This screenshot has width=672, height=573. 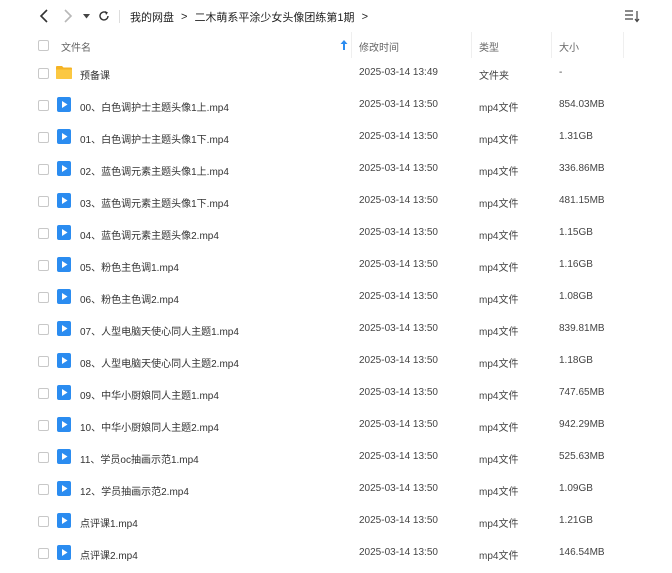 I want to click on file-name: 11、学员oc抽画示范1.mp4, so click(x=139, y=460).